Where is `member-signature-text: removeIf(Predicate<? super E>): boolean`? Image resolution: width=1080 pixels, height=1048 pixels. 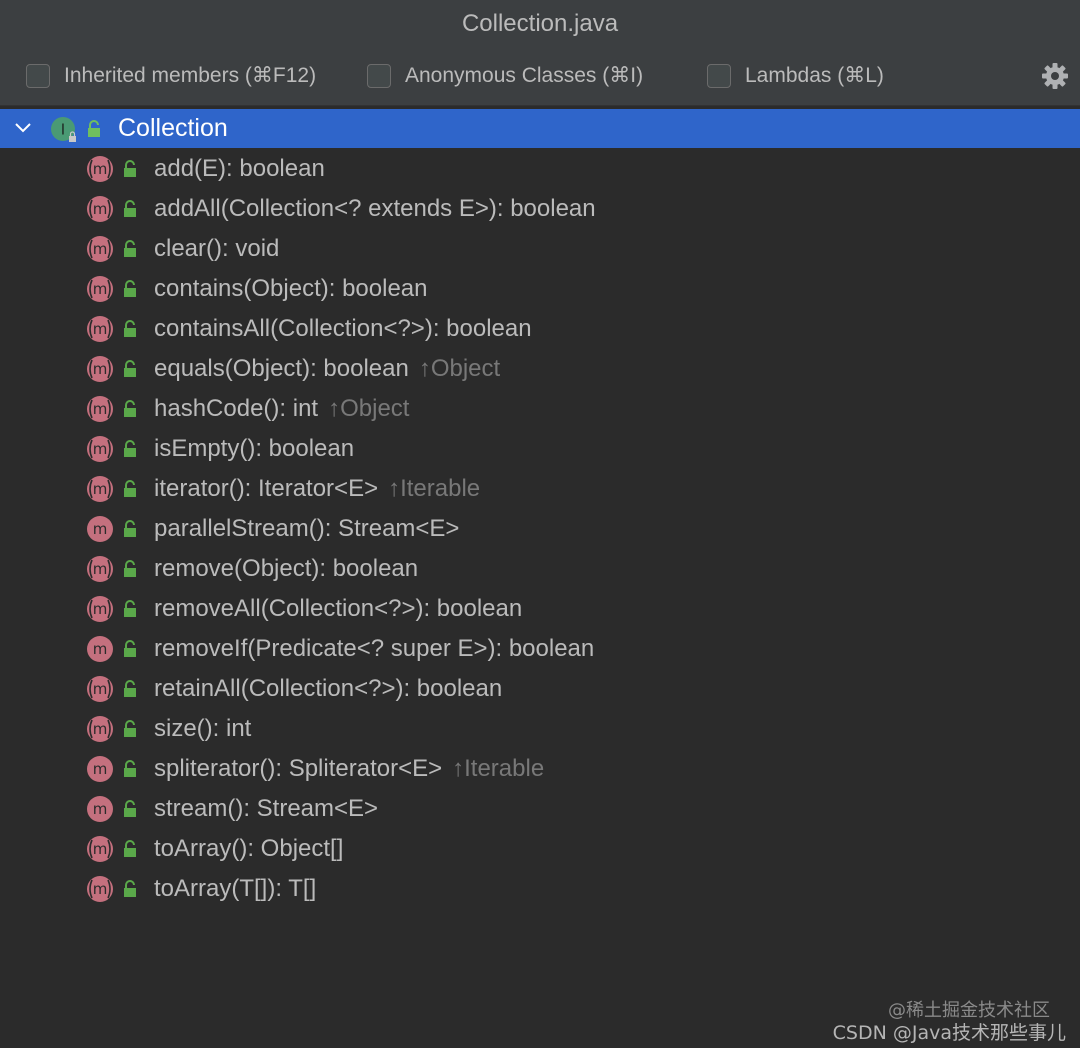
member-signature-text: removeIf(Predicate<? super E>): boolean is located at coordinates (374, 648).